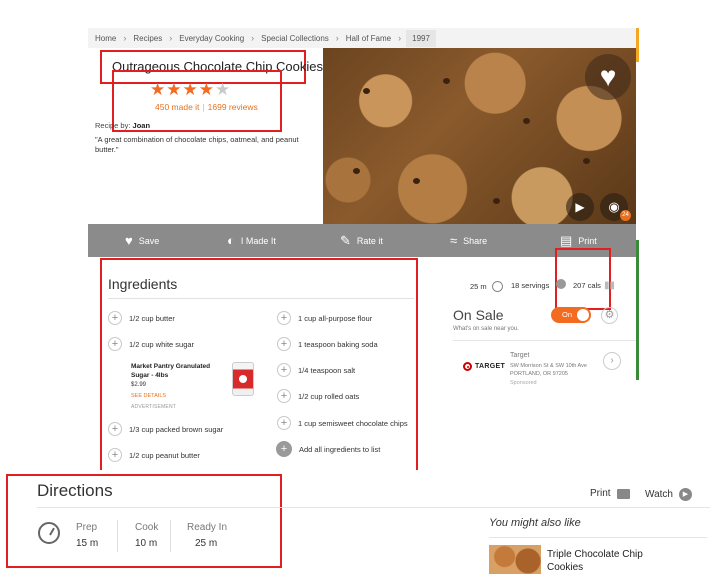 Image resolution: width=726 pixels, height=574 pixels. I want to click on also-like-title: You might also like, so click(535, 523).